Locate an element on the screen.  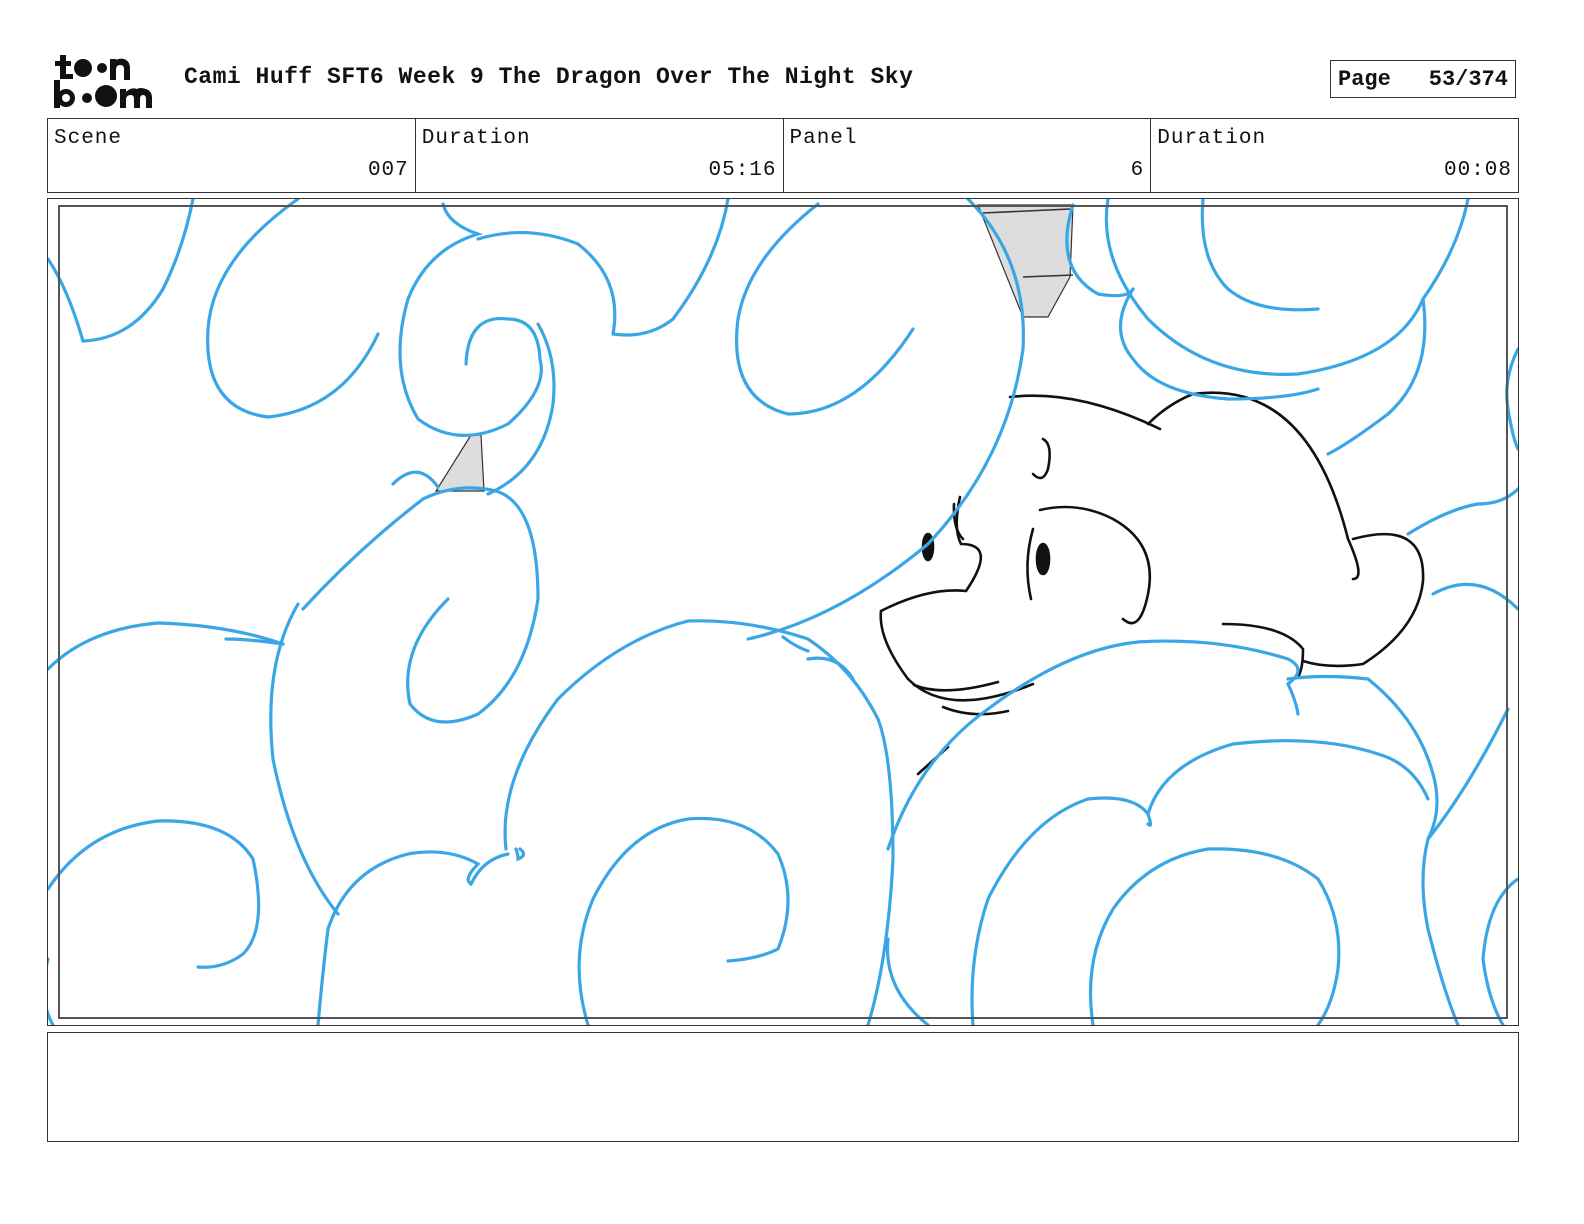
scene-cell: Scene 007 is located at coordinates (232, 155).